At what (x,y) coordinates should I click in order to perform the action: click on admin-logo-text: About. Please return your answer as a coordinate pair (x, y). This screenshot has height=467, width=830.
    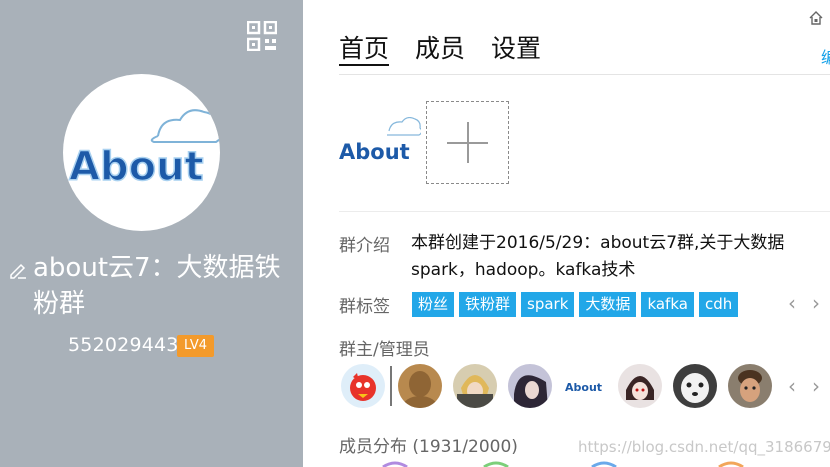
    Looking at the image, I should click on (583, 387).